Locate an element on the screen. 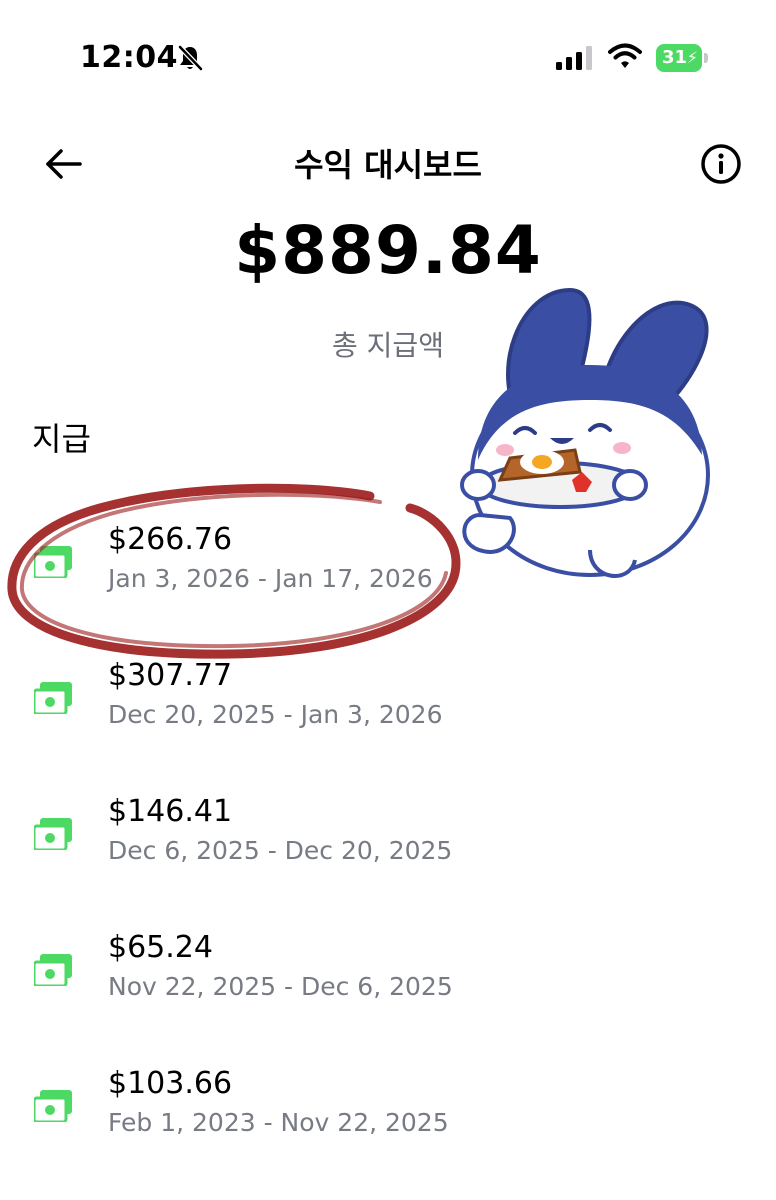 The height and width of the screenshot is (1200, 776). info-icon is located at coordinates (721, 164).